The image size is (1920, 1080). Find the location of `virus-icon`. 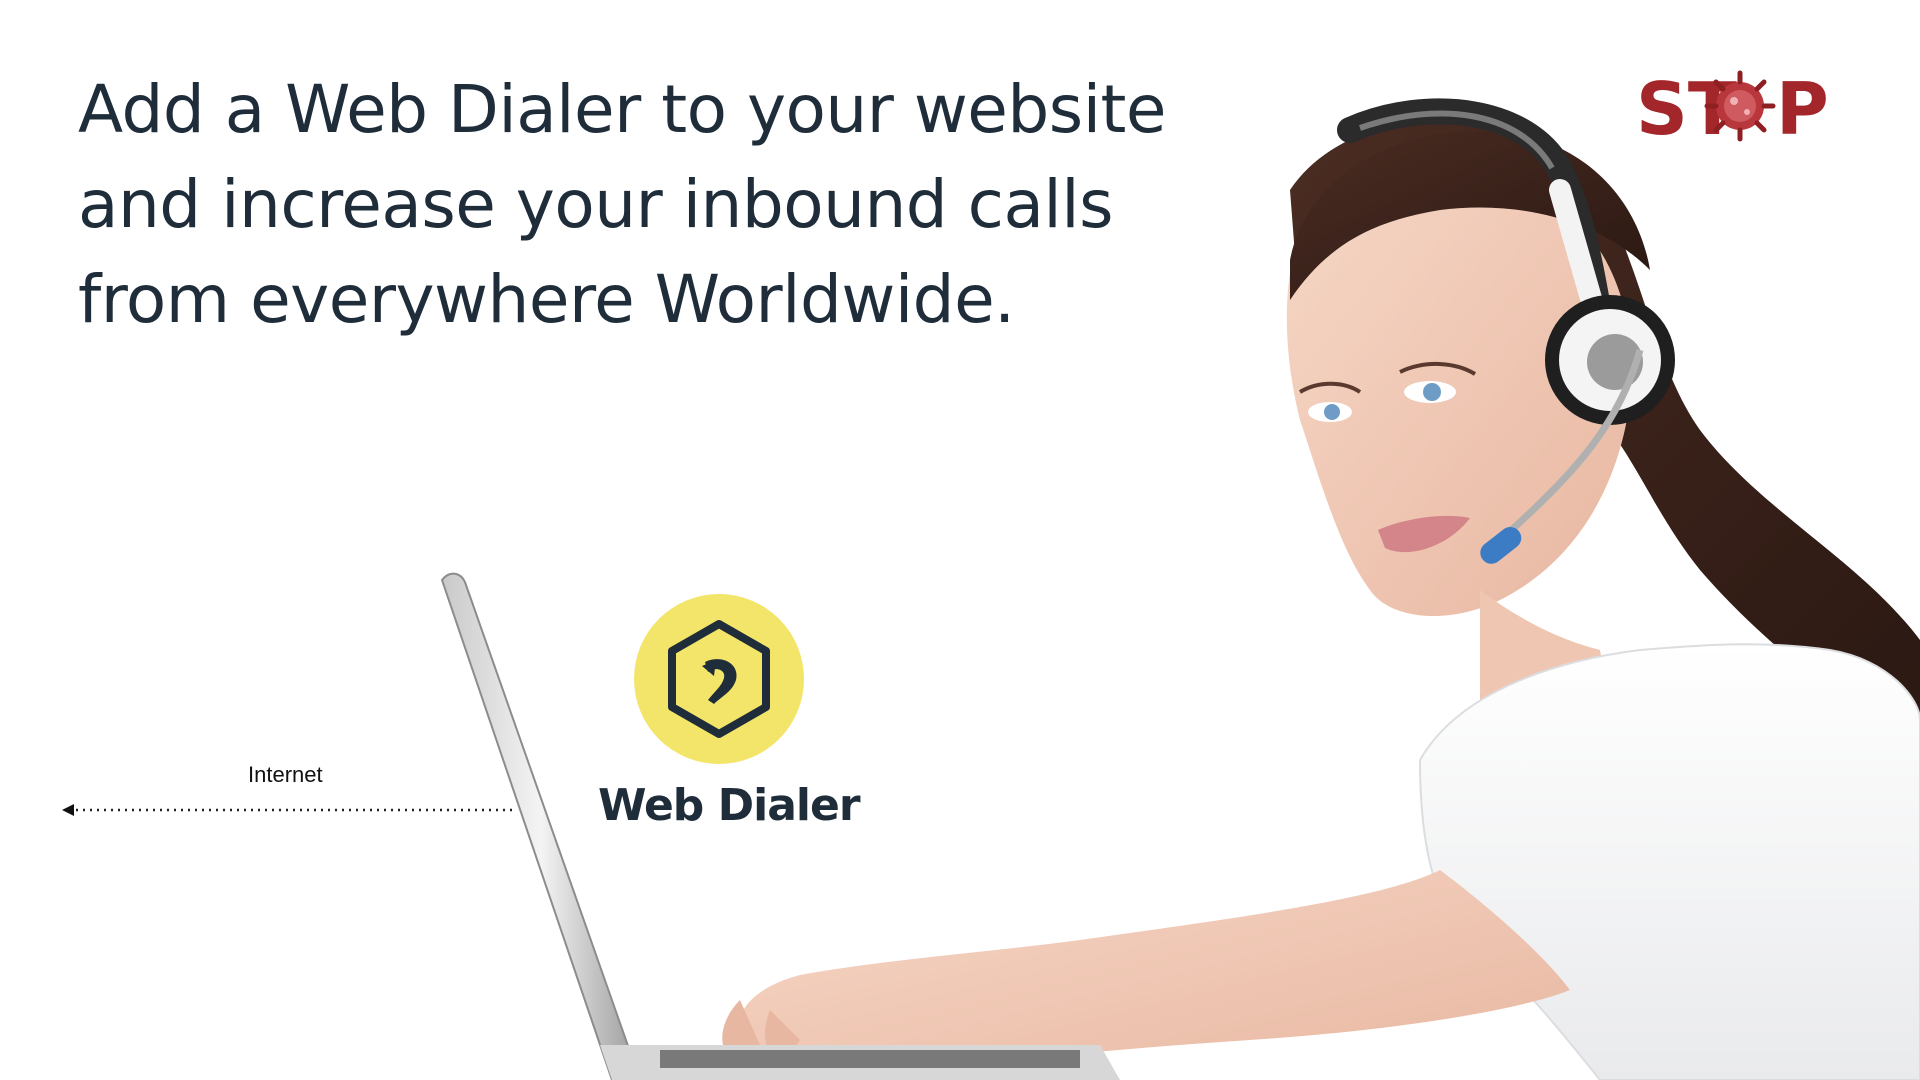

virus-icon is located at coordinates (1740, 106).